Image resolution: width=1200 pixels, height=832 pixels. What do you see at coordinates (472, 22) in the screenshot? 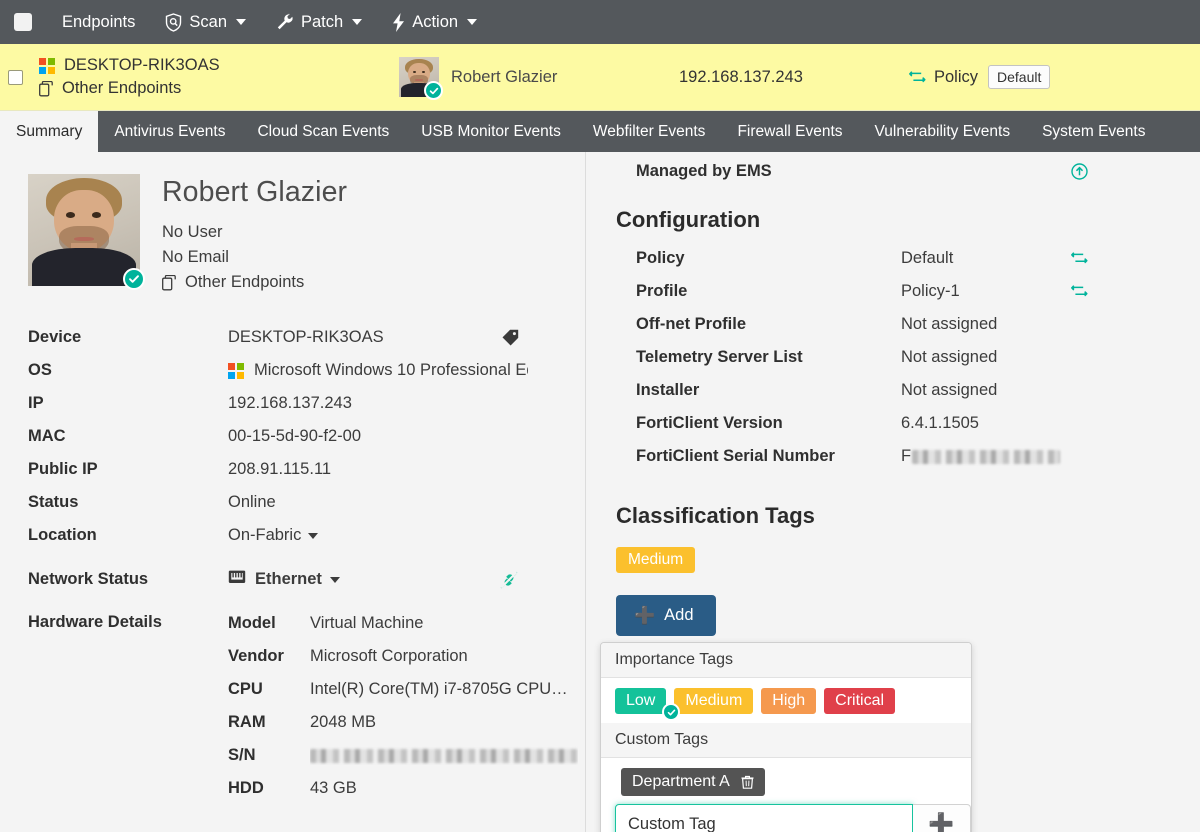
I see `chevron-down-icon` at bounding box center [472, 22].